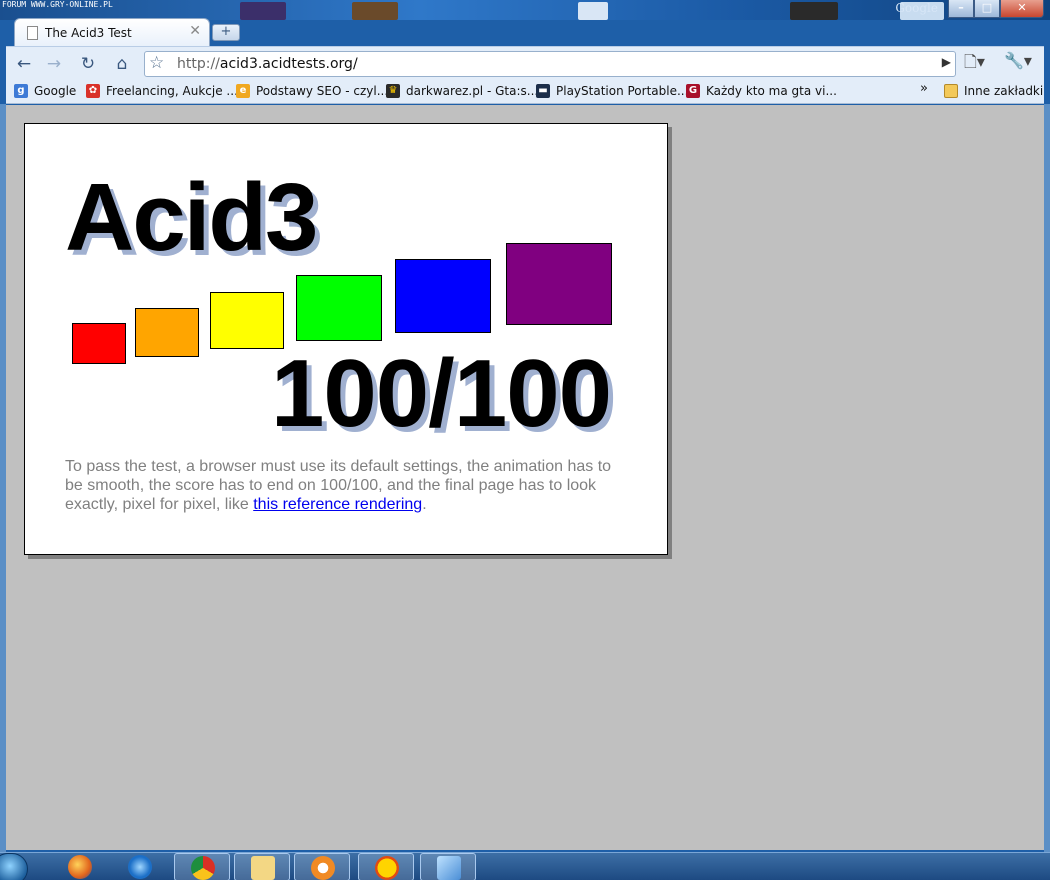  What do you see at coordinates (195, 31) in the screenshot?
I see `tab-close-icon: ✕` at bounding box center [195, 31].